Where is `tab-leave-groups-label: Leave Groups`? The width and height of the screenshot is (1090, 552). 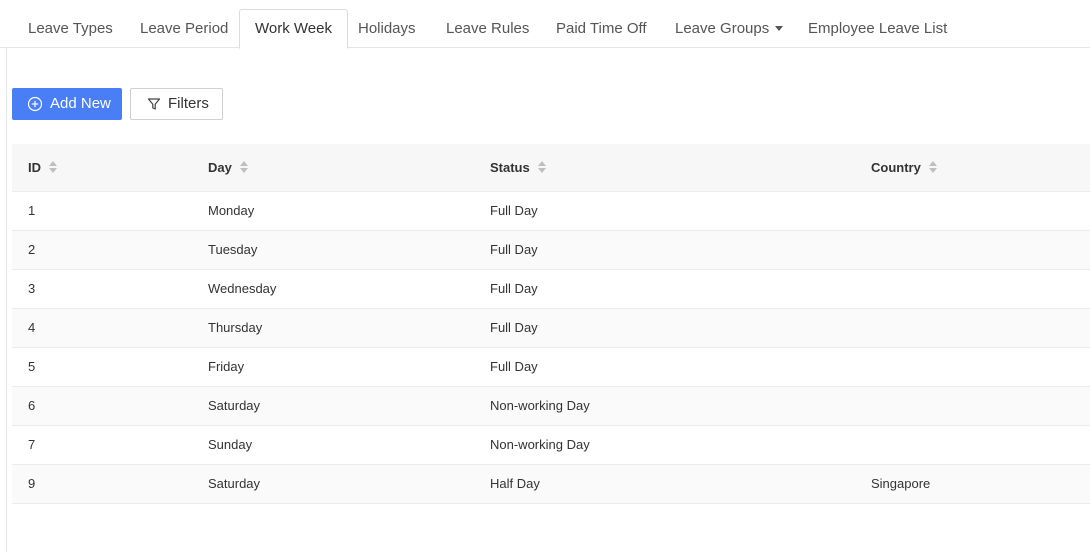
tab-leave-groups-label: Leave Groups is located at coordinates (722, 28).